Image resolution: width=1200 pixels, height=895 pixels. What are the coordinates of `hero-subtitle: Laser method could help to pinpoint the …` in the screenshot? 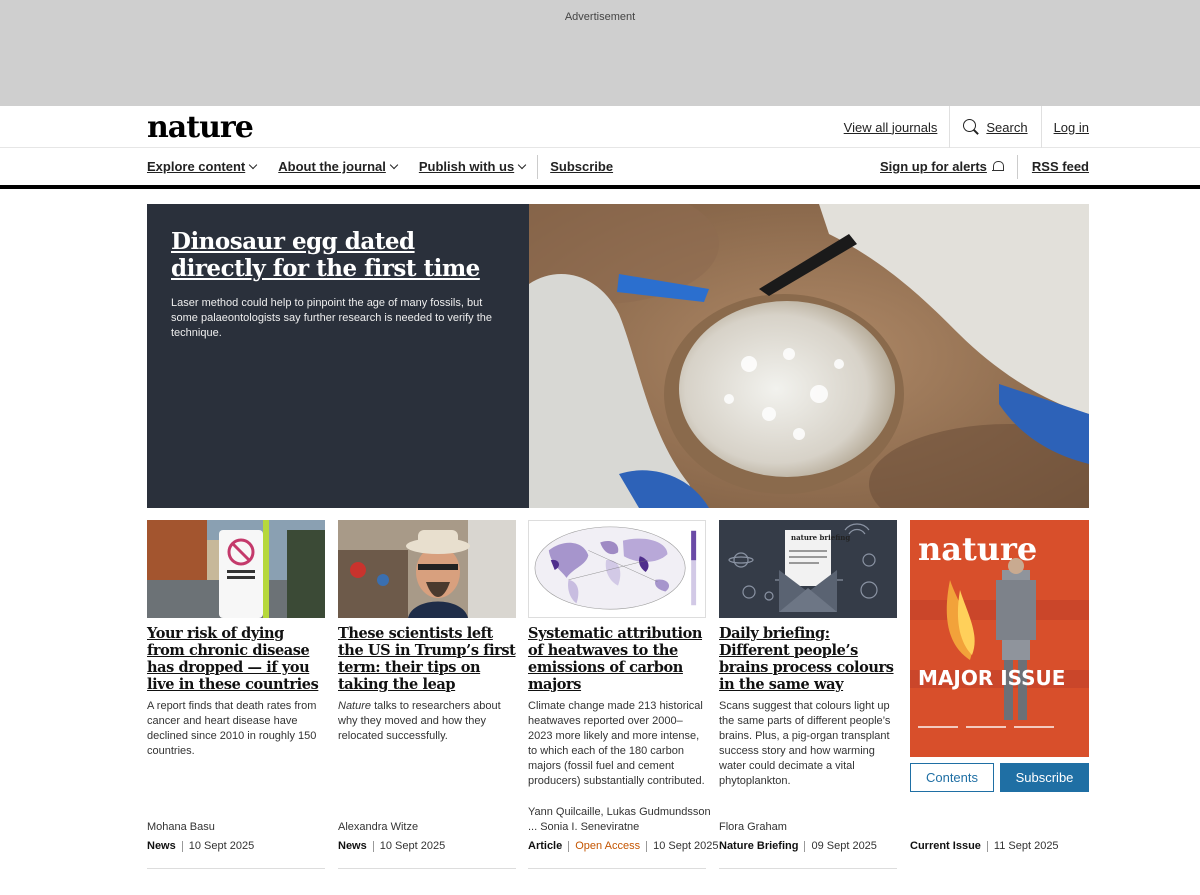 It's located at (332, 318).